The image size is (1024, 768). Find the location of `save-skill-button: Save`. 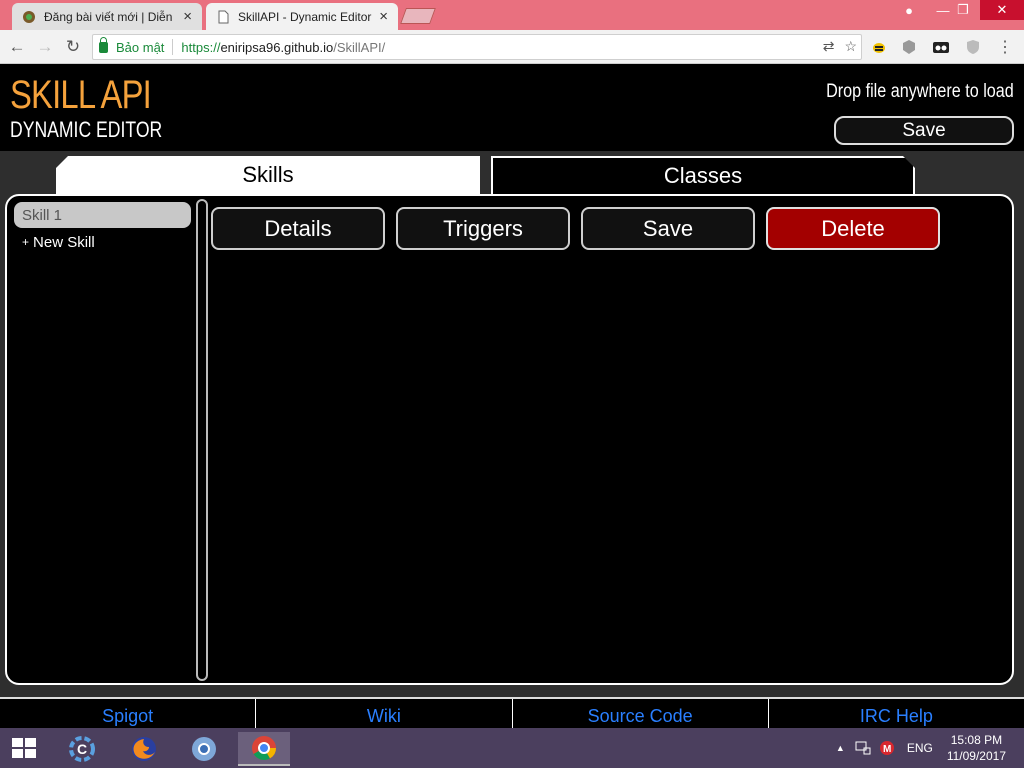

save-skill-button: Save is located at coordinates (668, 228).